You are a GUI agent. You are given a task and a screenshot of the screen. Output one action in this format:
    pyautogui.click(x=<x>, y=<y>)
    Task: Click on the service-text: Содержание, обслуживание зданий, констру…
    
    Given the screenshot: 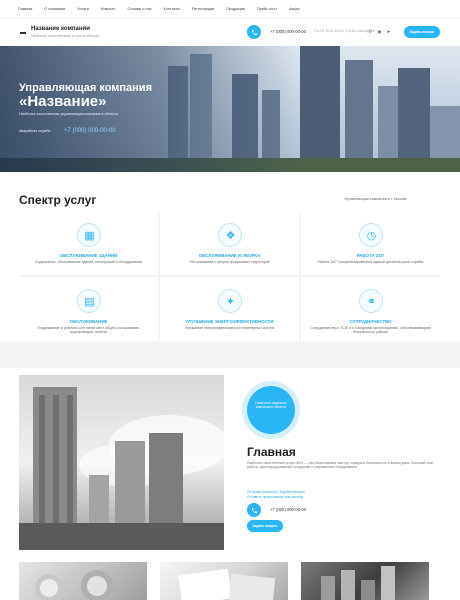 What is the action you would take?
    pyautogui.click(x=88, y=262)
    